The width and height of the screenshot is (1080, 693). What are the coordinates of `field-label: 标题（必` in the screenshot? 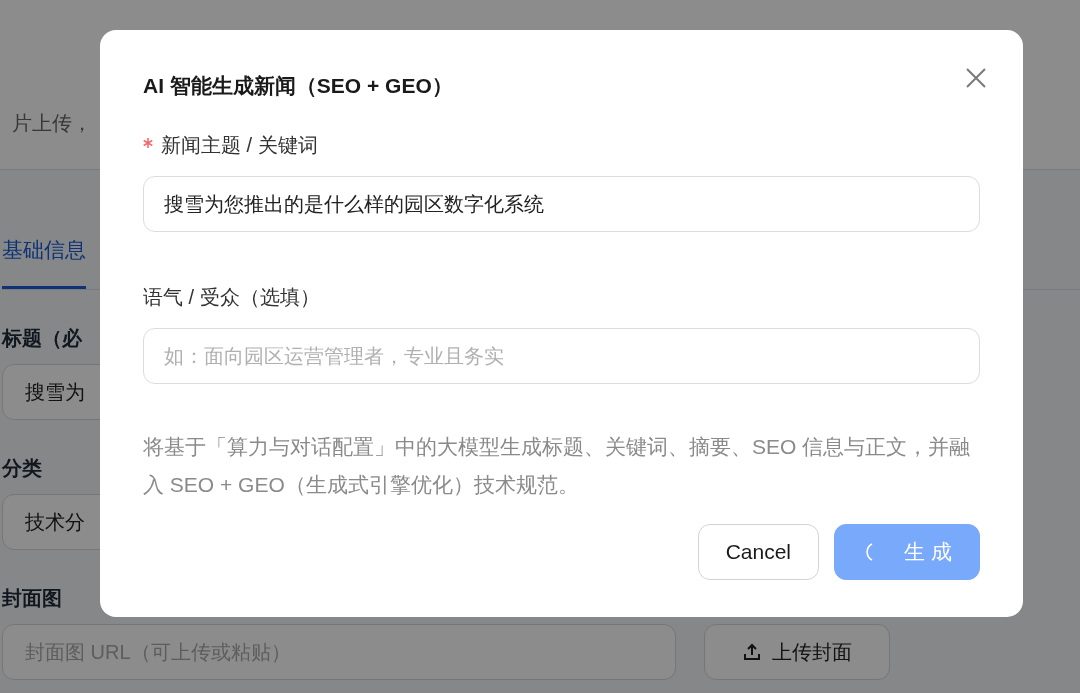 It's located at (42, 338).